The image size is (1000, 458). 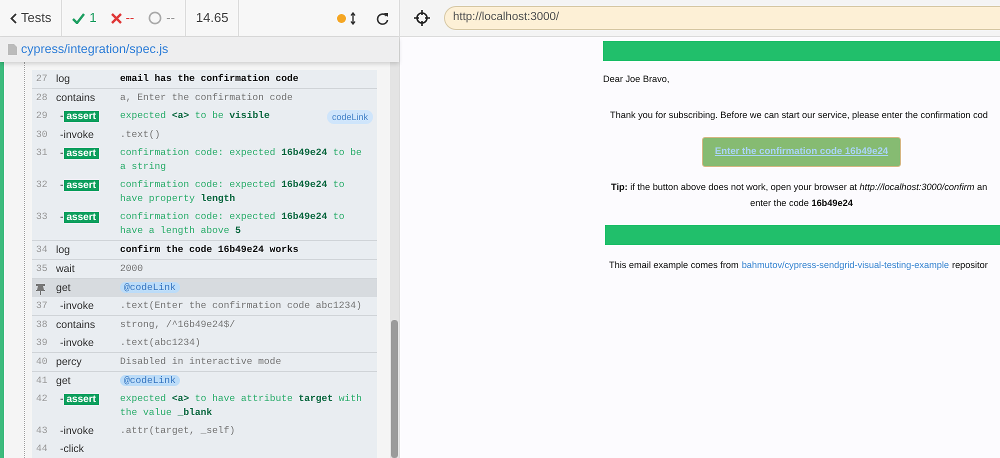 I want to click on duration-text: 14.65, so click(x=212, y=18).